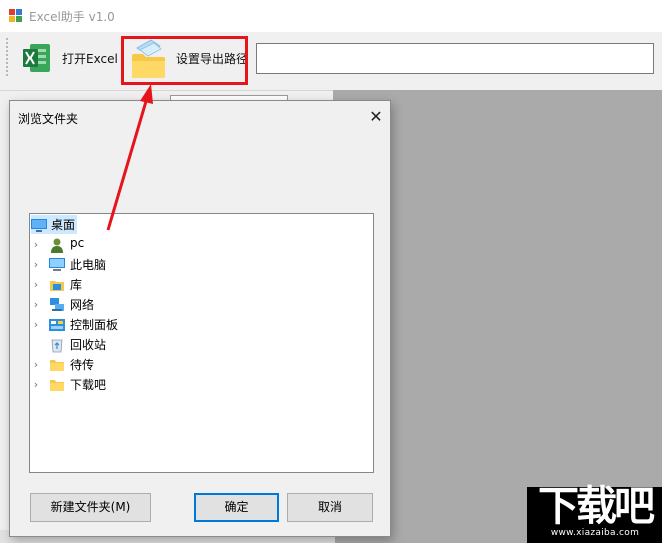 This screenshot has width=662, height=543. What do you see at coordinates (236, 507) in the screenshot?
I see `ok-button: 确定` at bounding box center [236, 507].